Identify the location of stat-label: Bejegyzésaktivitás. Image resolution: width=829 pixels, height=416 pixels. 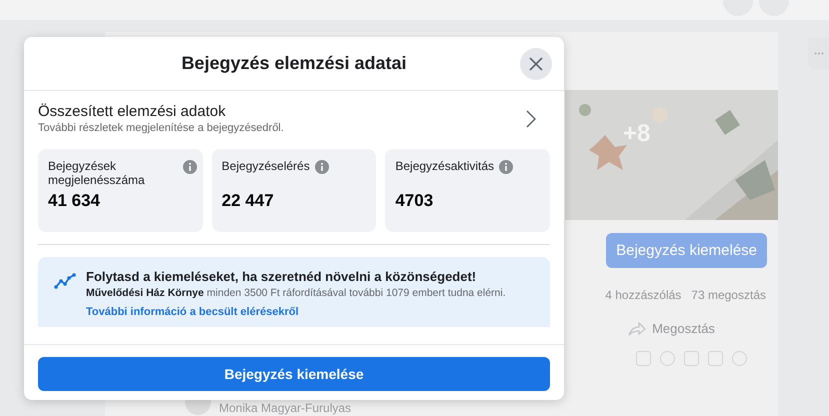
(444, 166).